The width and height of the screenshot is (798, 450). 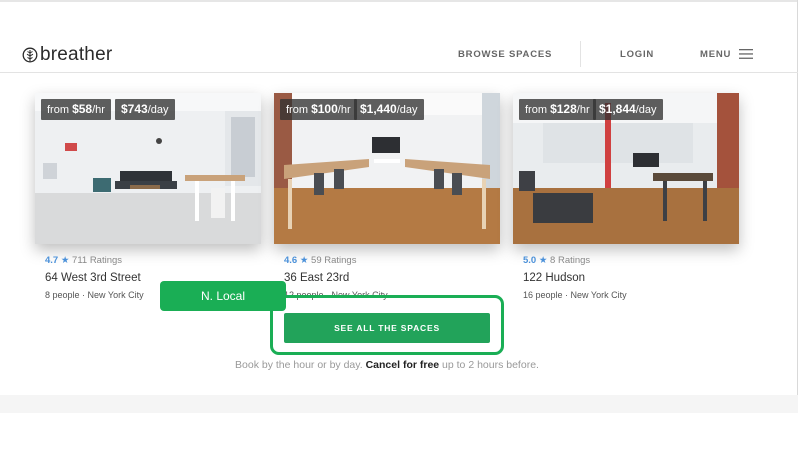 I want to click on listing-photo: from $100/hr $1,440/day, so click(x=387, y=168).